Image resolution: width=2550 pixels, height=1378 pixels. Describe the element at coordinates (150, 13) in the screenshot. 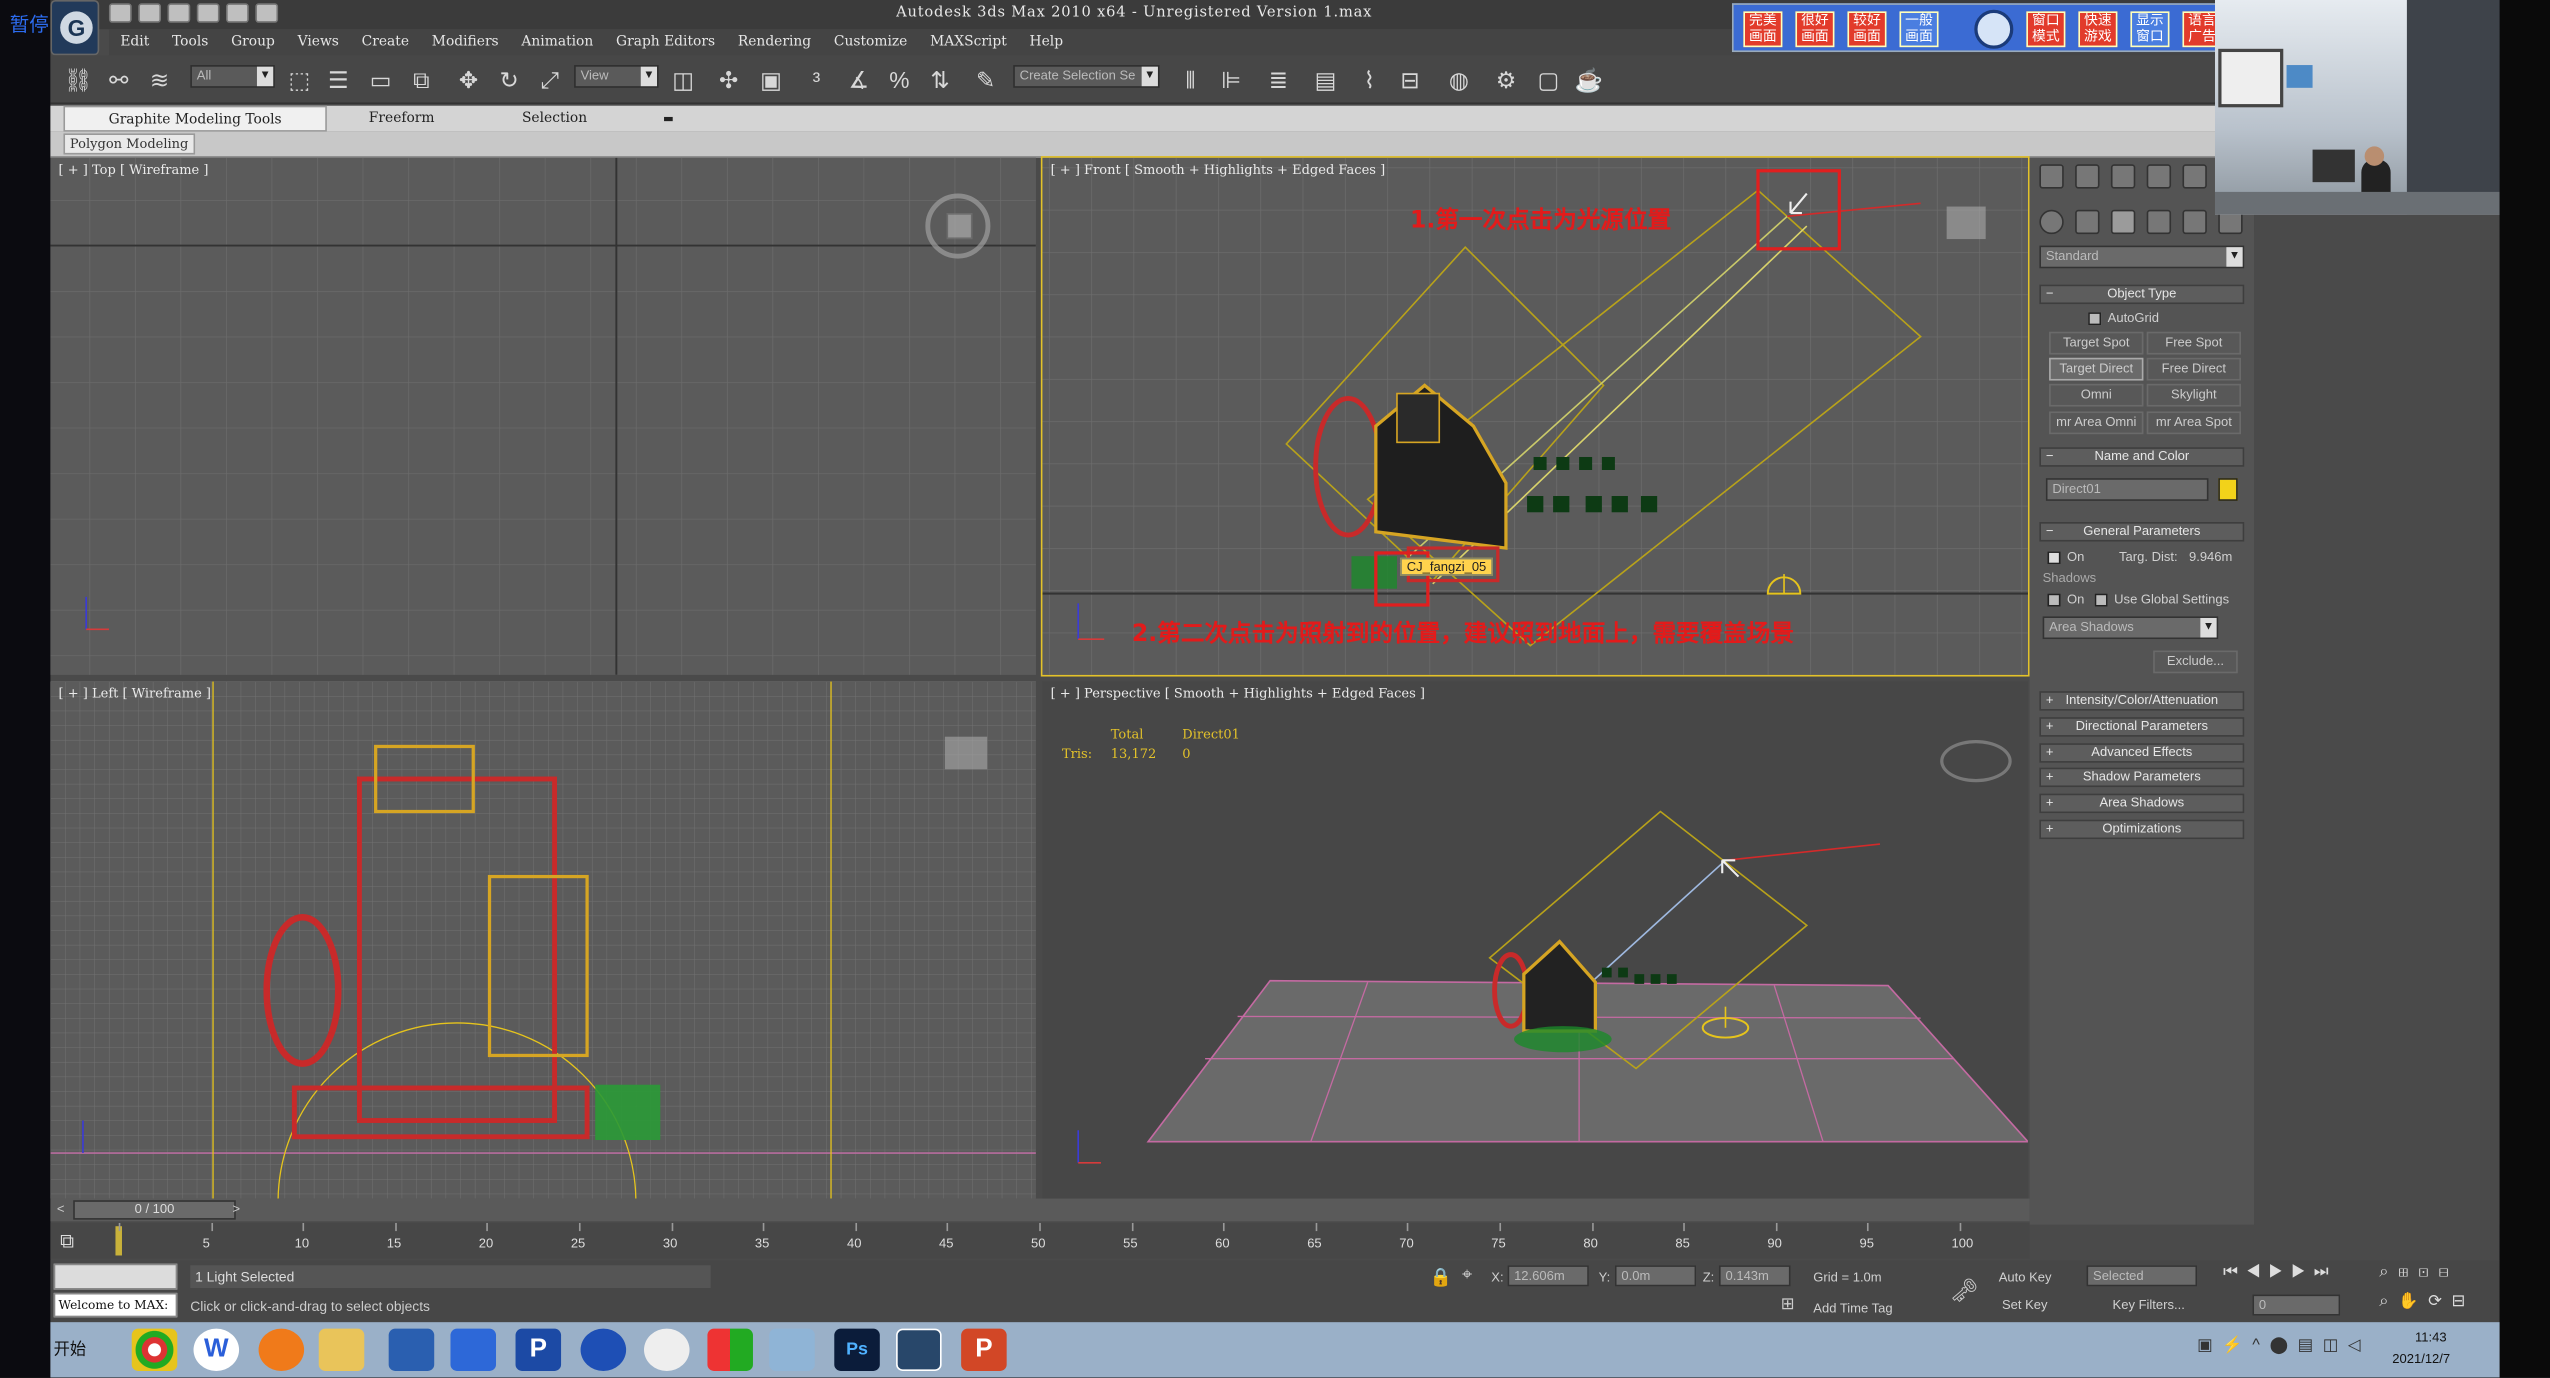

I see `open-file-icon` at that location.